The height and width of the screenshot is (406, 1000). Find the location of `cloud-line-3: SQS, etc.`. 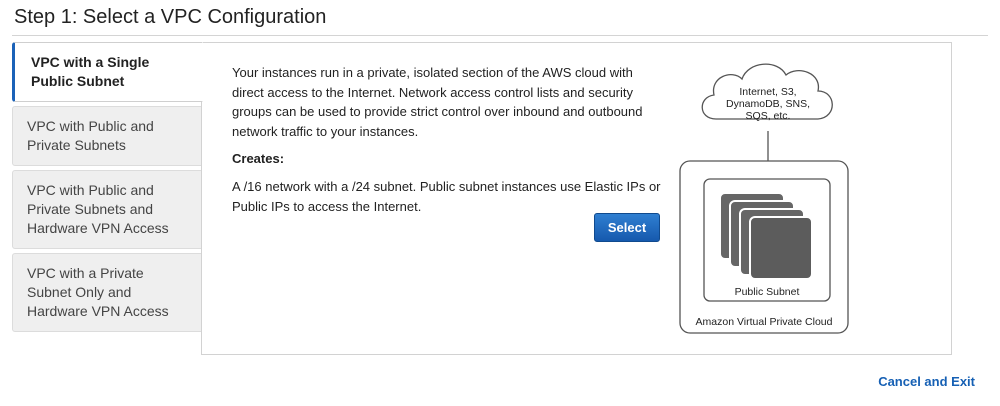

cloud-line-3: SQS, etc. is located at coordinates (768, 116).